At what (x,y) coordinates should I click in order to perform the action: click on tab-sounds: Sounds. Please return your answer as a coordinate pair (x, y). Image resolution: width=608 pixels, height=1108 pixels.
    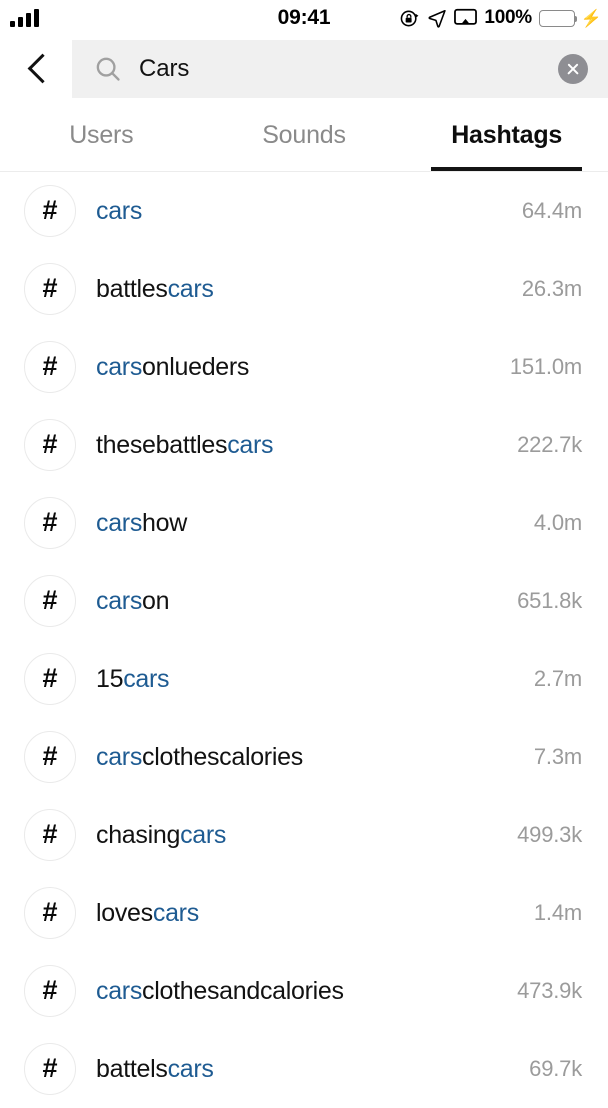
    Looking at the image, I should click on (304, 135).